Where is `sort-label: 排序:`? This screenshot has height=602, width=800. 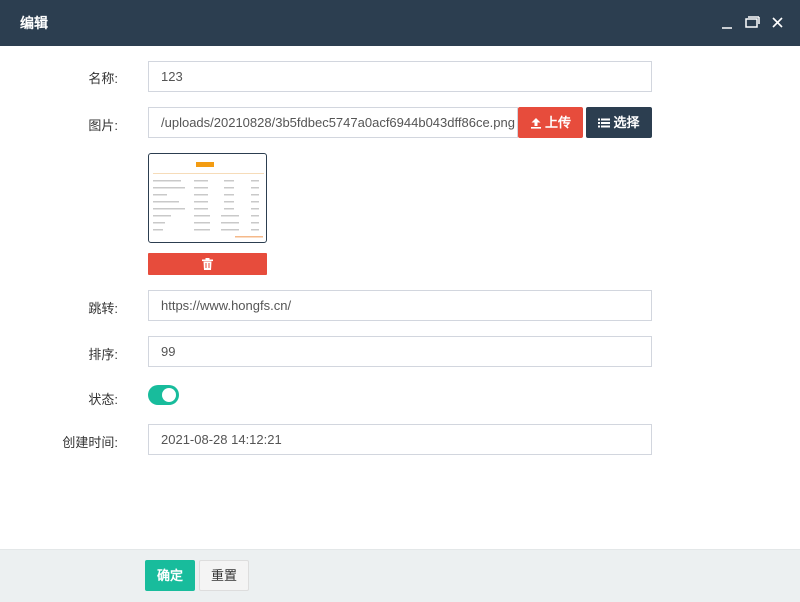
sort-label: 排序: is located at coordinates (103, 354).